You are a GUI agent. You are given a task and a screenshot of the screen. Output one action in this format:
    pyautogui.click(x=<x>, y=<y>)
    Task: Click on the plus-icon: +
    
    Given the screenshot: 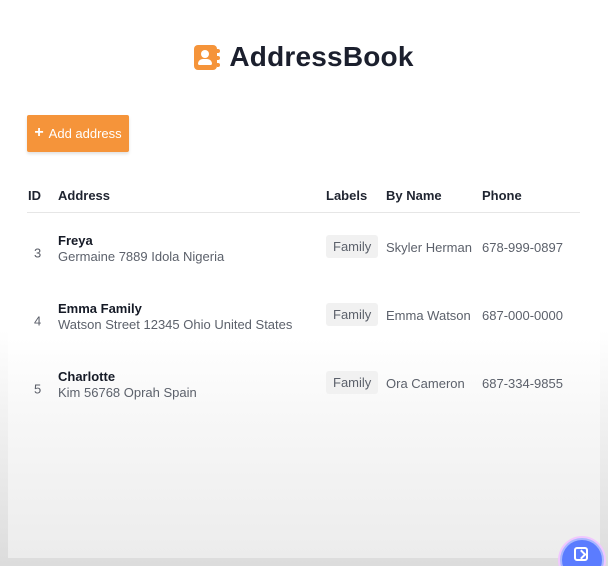 What is the action you would take?
    pyautogui.click(x=39, y=132)
    